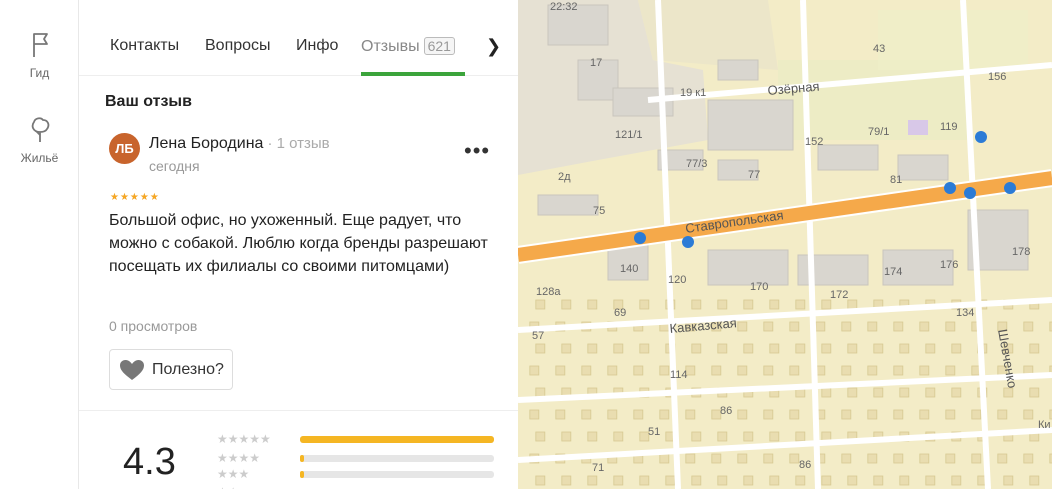  I want to click on more-options-icon: •••, so click(477, 151).